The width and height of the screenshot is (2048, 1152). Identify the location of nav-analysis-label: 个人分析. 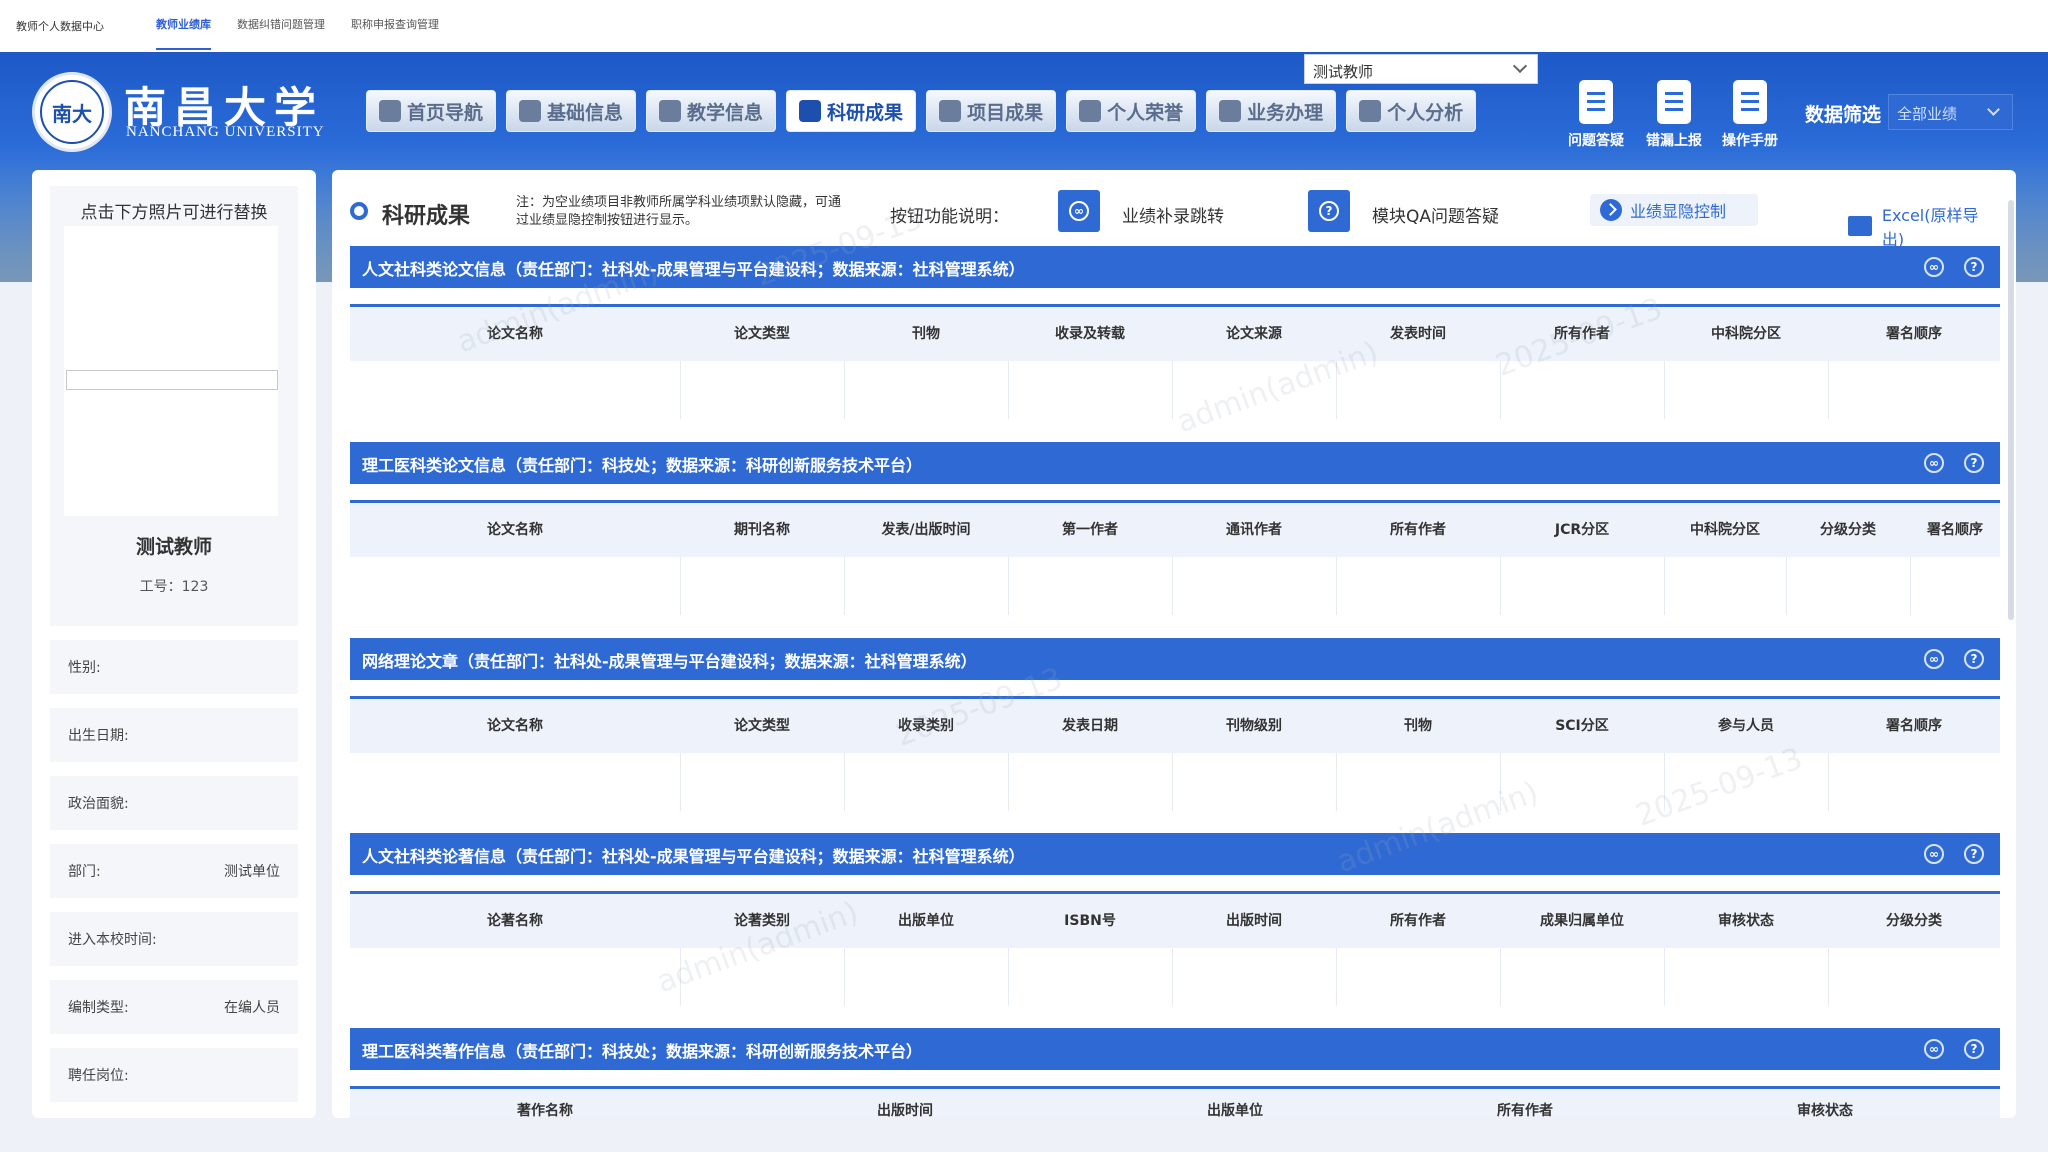
(1425, 112).